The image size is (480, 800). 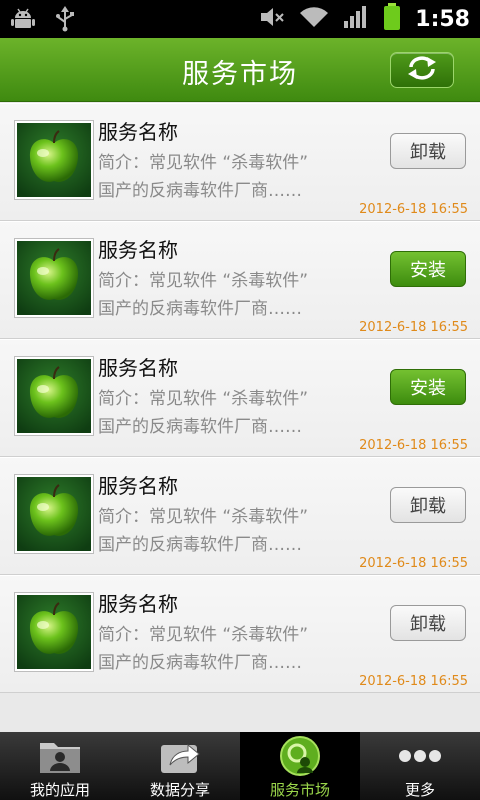 I want to click on refresh-icon, so click(x=422, y=70).